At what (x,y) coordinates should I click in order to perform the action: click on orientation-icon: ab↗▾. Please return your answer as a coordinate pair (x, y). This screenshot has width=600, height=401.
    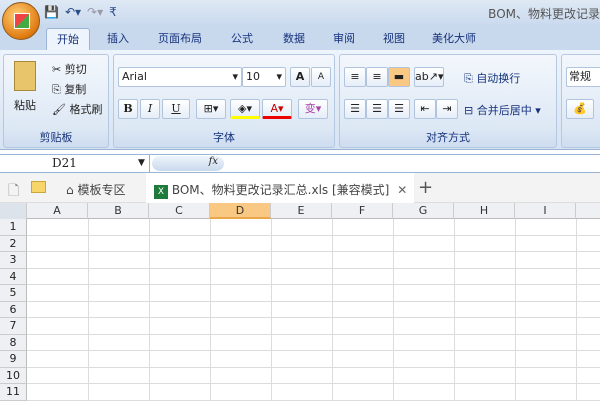
    Looking at the image, I should click on (429, 76).